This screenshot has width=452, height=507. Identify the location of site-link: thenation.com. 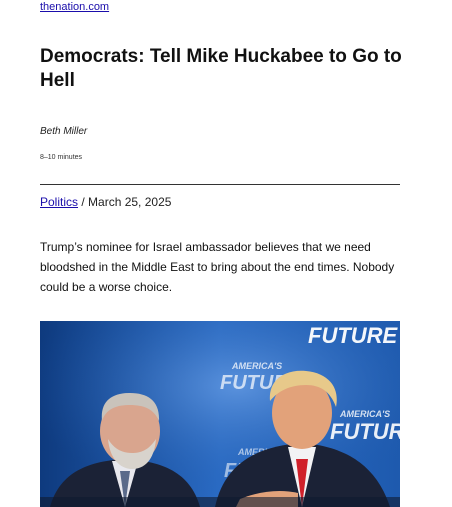
(74, 7).